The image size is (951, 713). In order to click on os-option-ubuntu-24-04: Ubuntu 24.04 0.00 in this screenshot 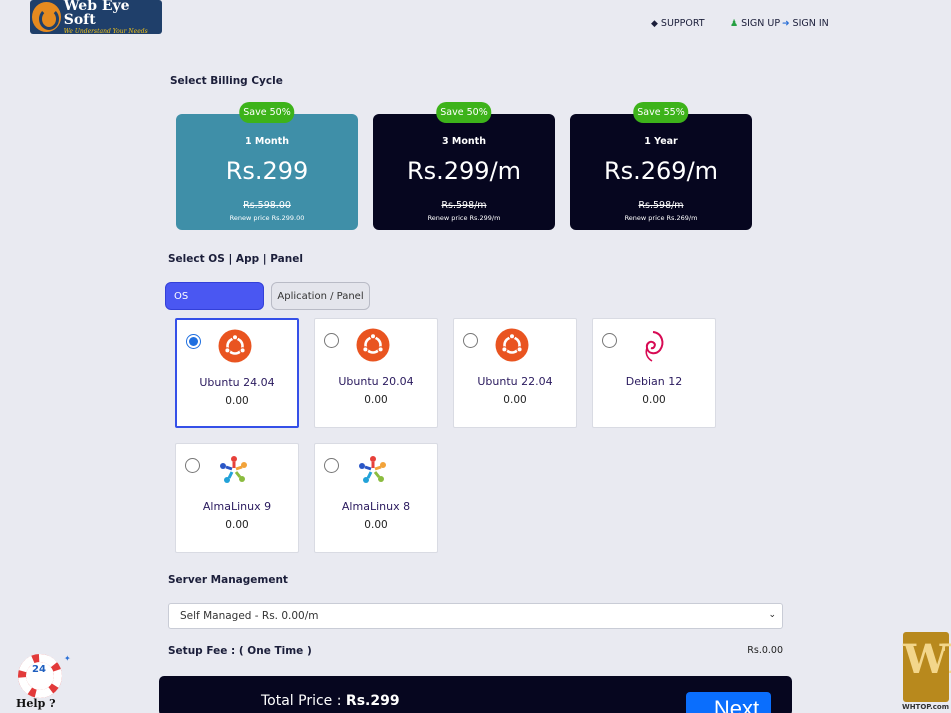, I will do `click(237, 373)`.